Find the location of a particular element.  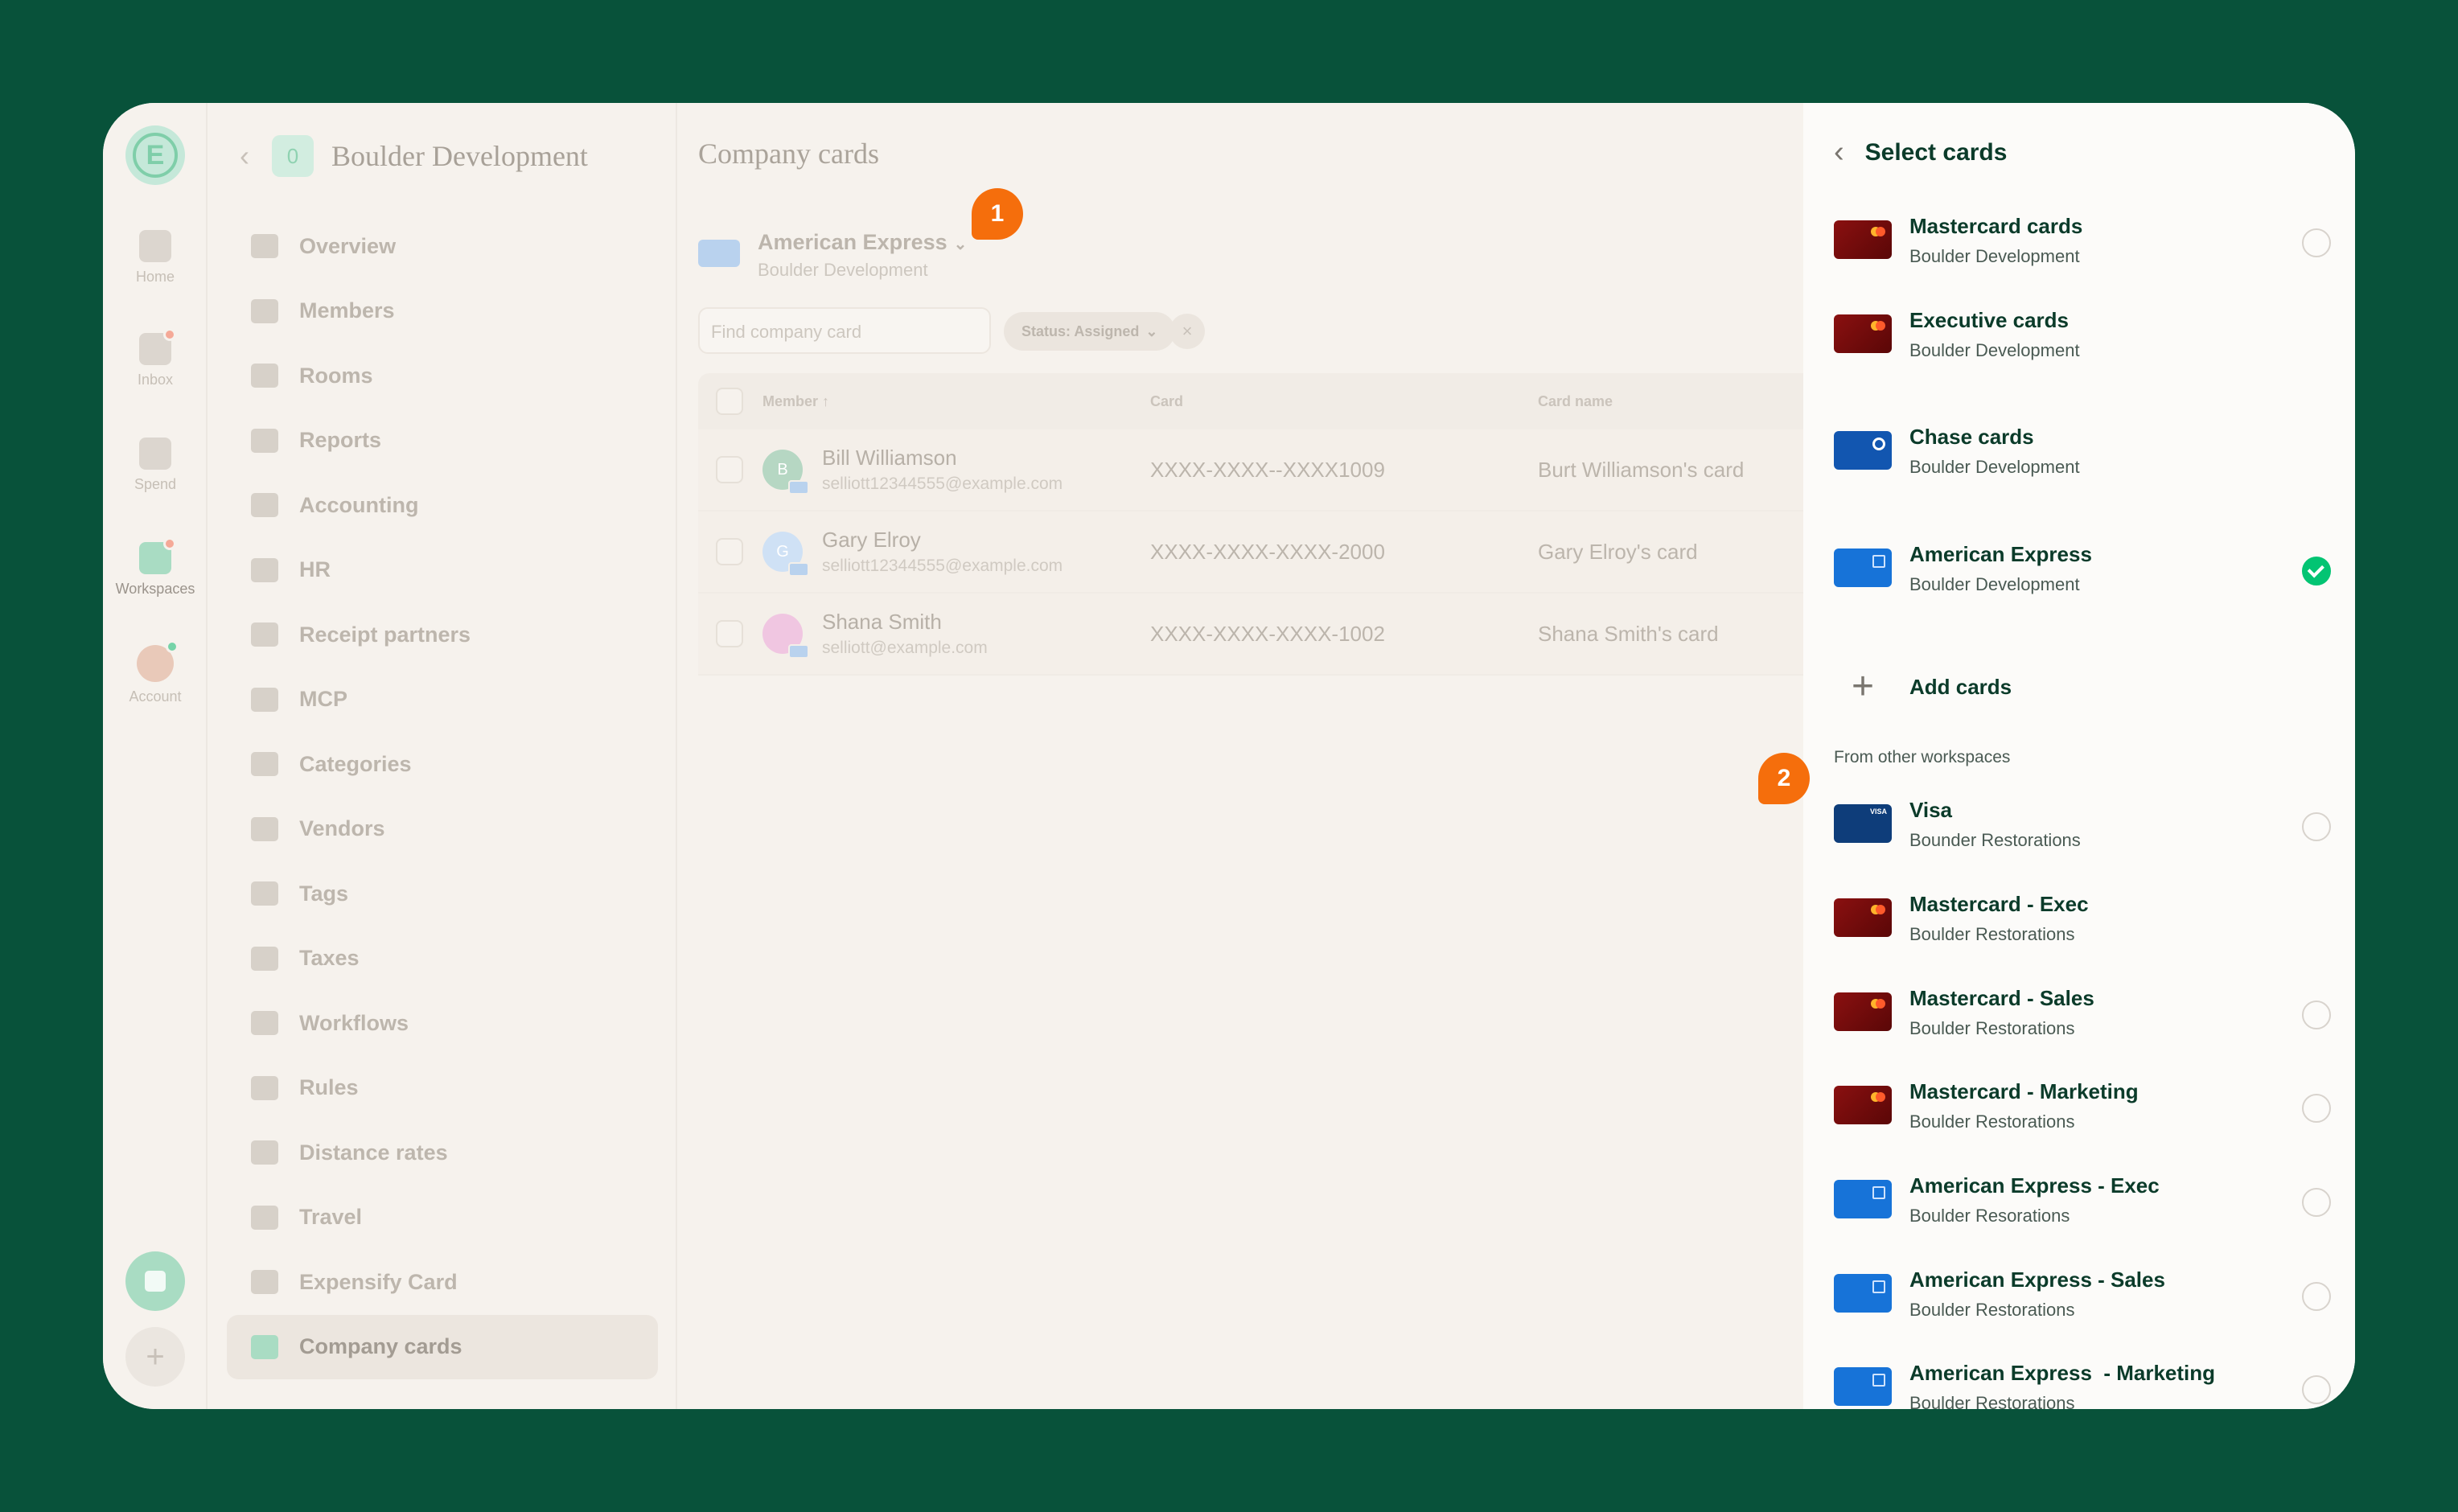

nav-item-label: Tags is located at coordinates (324, 894).